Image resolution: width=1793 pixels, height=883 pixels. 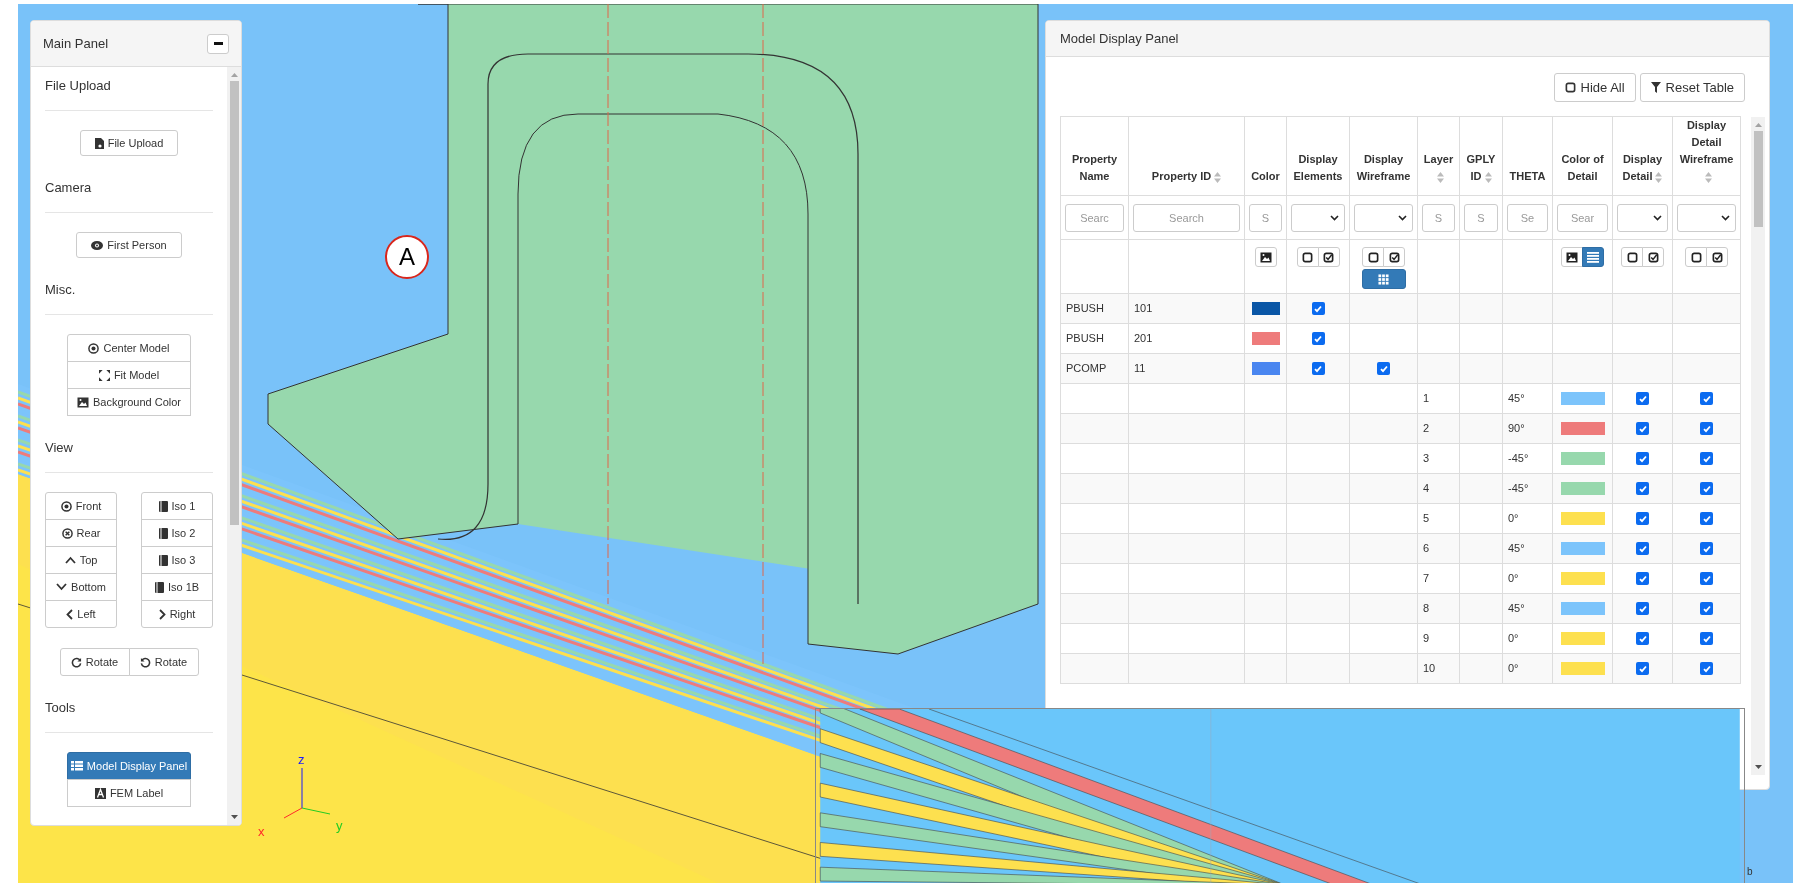 I want to click on filter-field: Searc, so click(x=1094, y=217).